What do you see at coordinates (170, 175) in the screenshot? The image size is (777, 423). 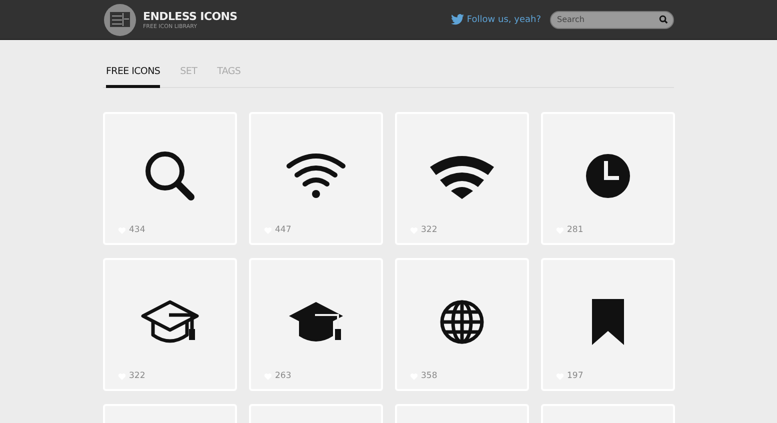 I see `magnifier-icon` at bounding box center [170, 175].